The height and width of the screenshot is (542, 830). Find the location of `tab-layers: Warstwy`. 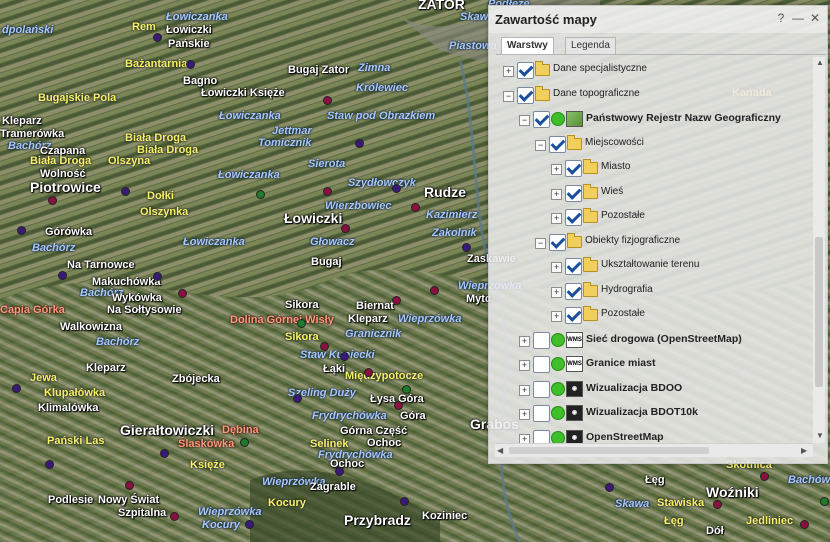

tab-layers: Warstwy is located at coordinates (527, 46).